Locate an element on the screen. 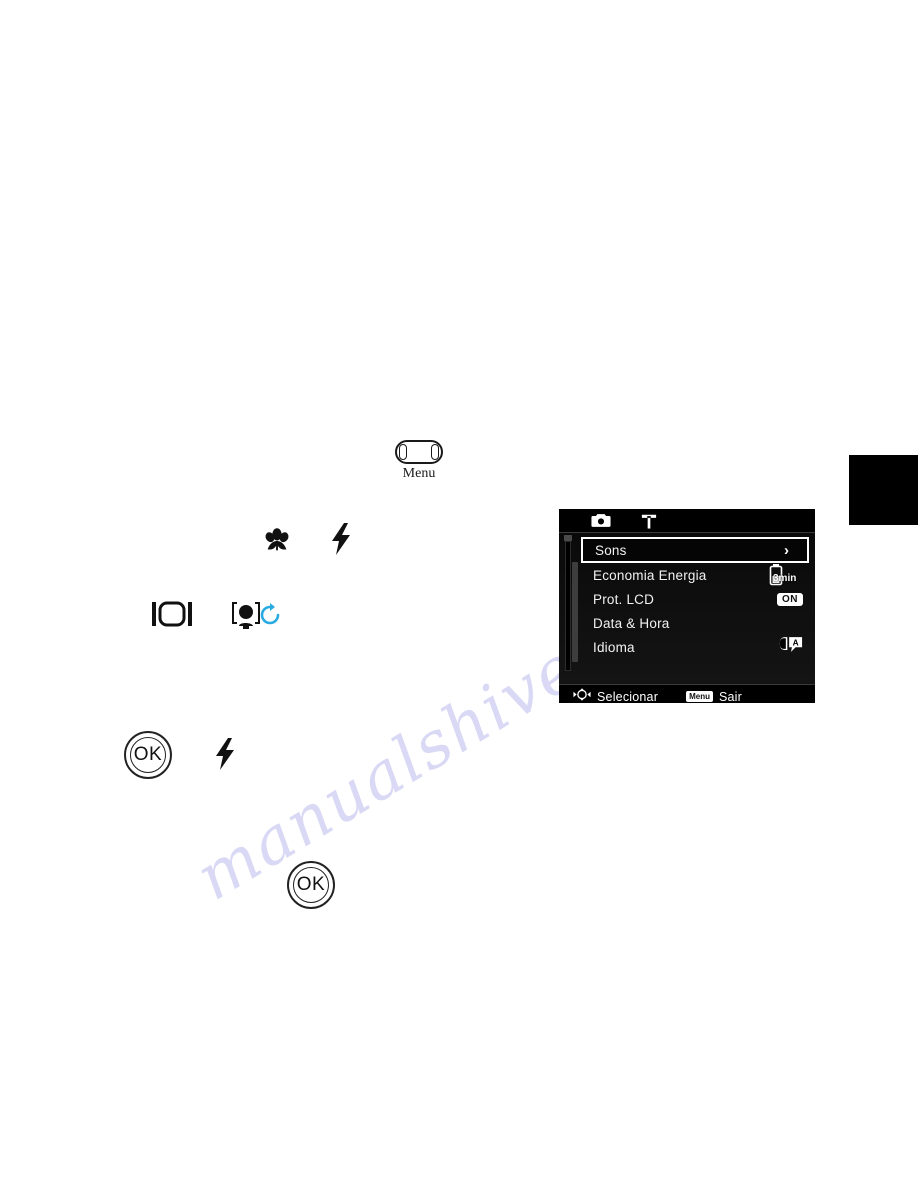 The image size is (918, 1188). page-edge-tab-marker is located at coordinates (883, 490).